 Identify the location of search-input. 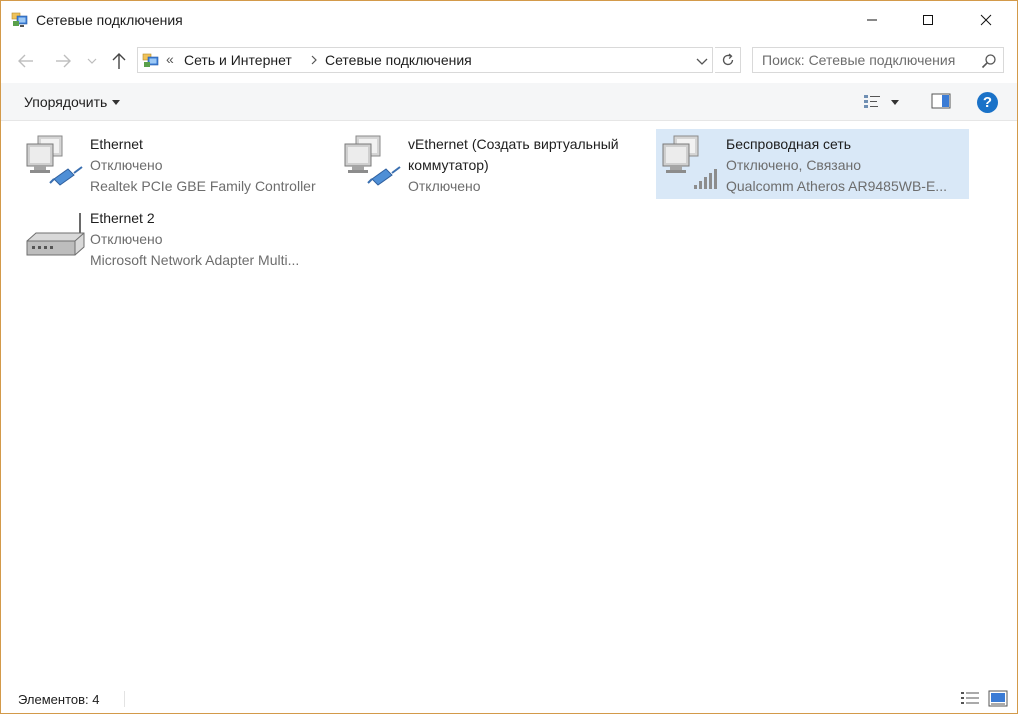
(863, 60).